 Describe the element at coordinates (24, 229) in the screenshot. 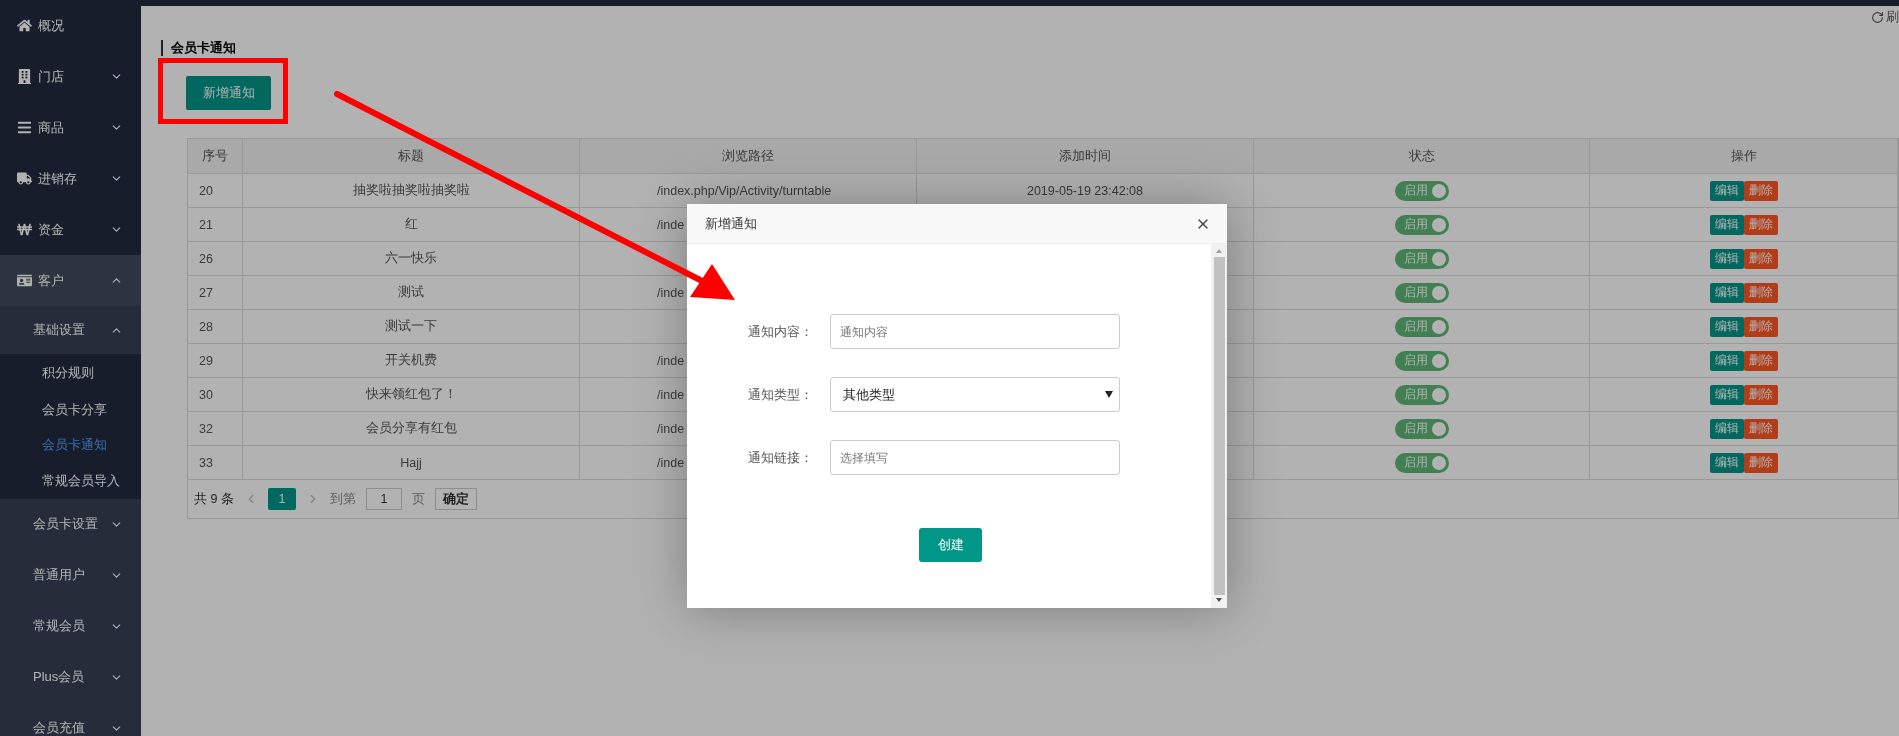

I see `currency-icon` at that location.